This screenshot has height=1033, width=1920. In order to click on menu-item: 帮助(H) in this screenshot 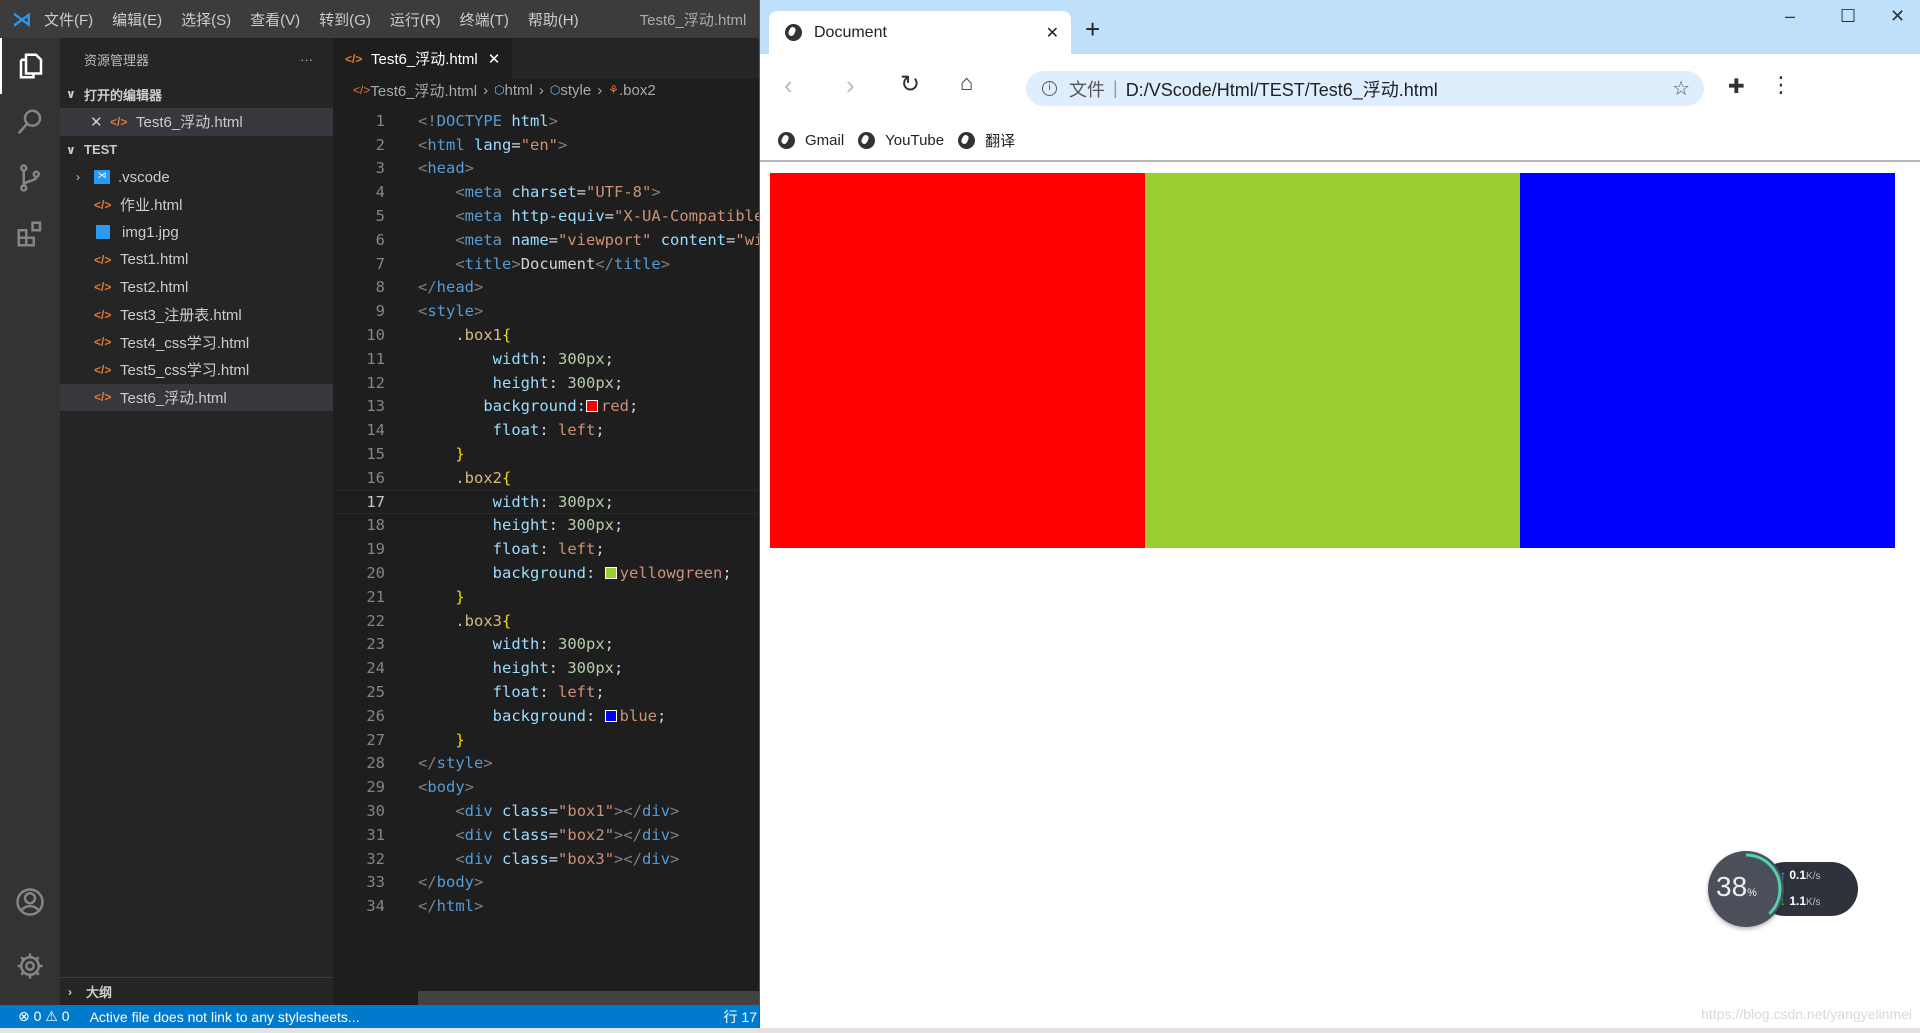, I will do `click(553, 19)`.